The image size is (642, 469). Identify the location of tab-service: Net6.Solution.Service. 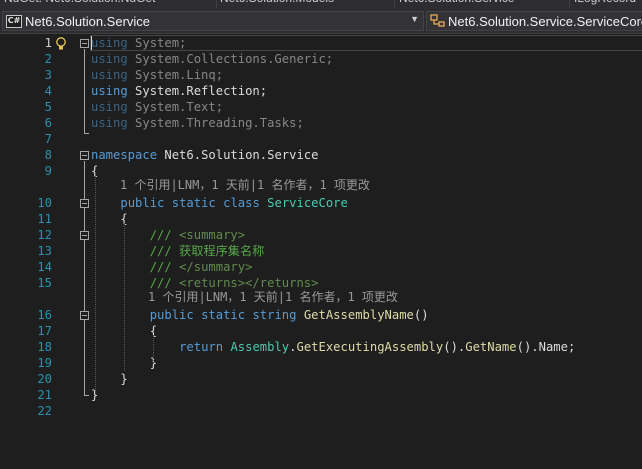
(456, 4).